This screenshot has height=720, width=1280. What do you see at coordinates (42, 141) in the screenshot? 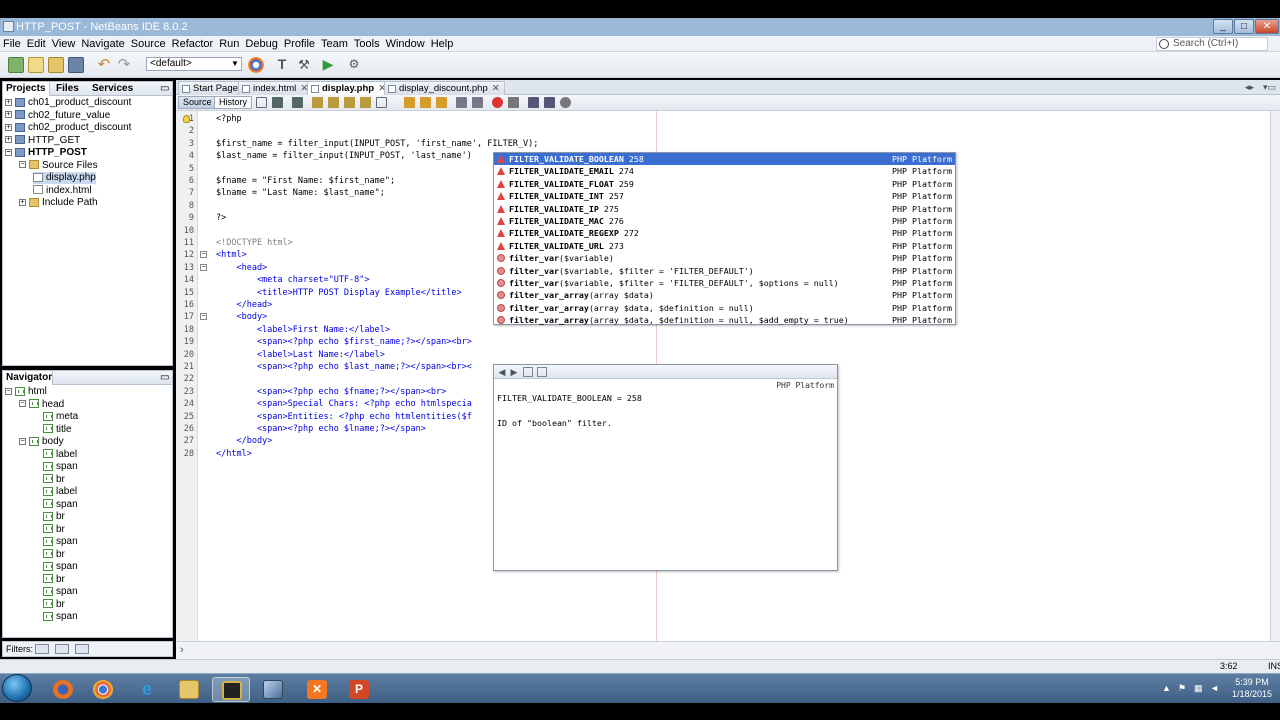
I see `tree-item-http-get: + HTTP_GET` at bounding box center [42, 141].